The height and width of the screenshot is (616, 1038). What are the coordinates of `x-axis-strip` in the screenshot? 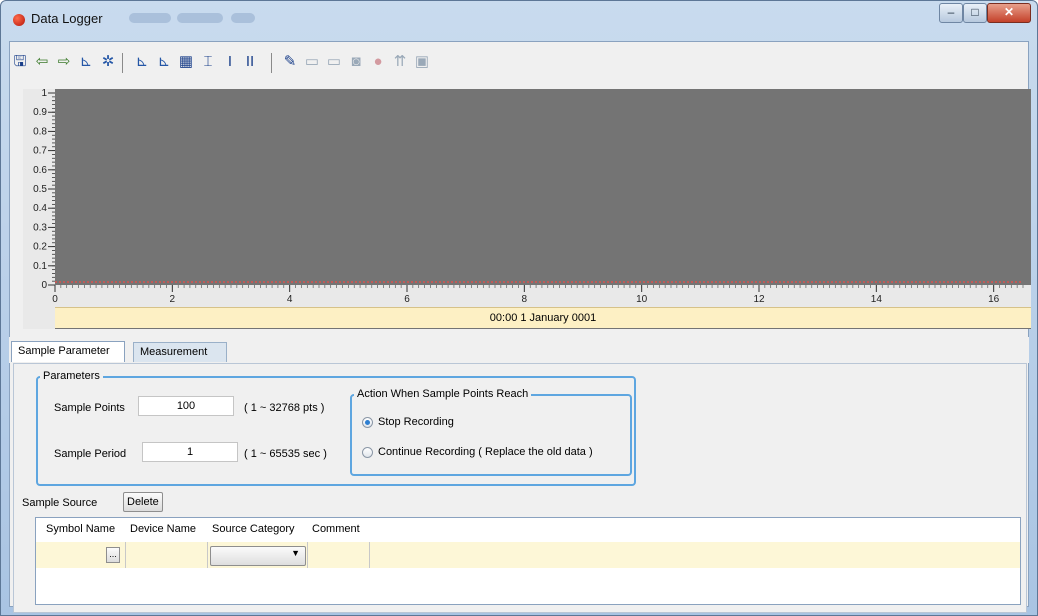 It's located at (543, 296).